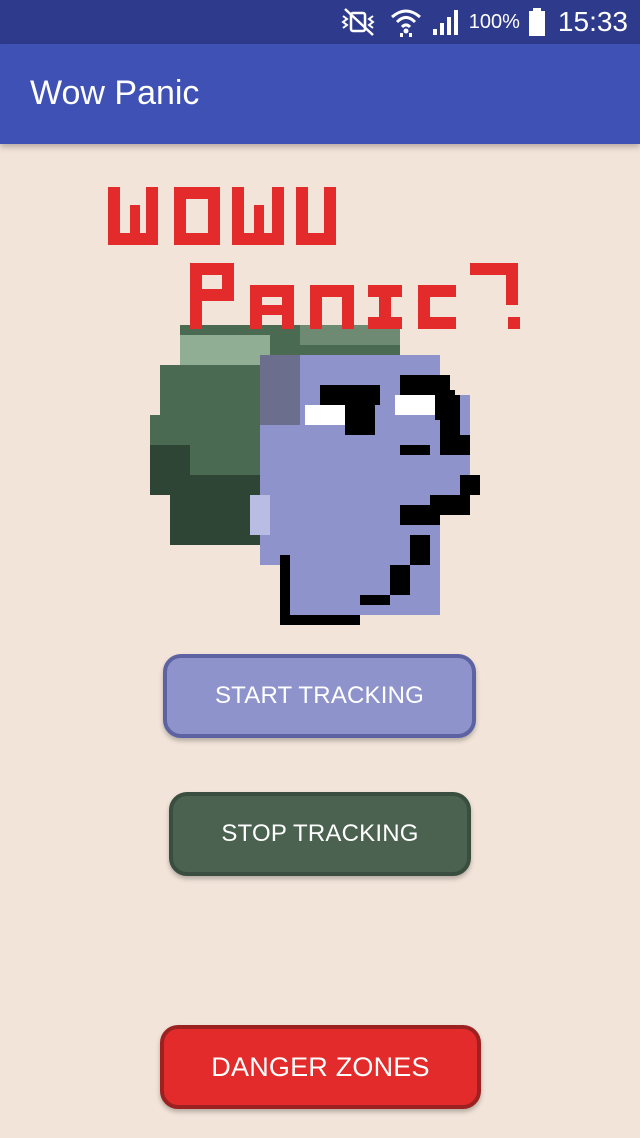 This screenshot has height=1138, width=640. Describe the element at coordinates (115, 93) in the screenshot. I see `app-title: Wow Panic` at that location.